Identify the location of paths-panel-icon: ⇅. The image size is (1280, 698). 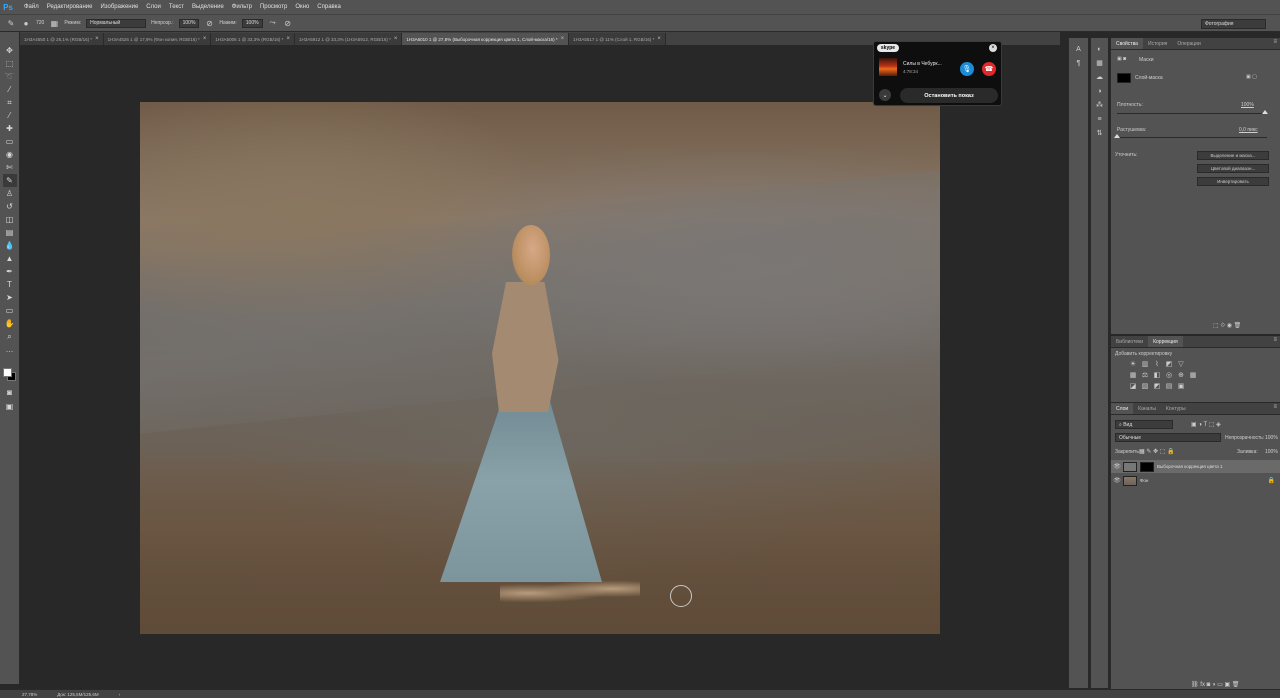
(1100, 133).